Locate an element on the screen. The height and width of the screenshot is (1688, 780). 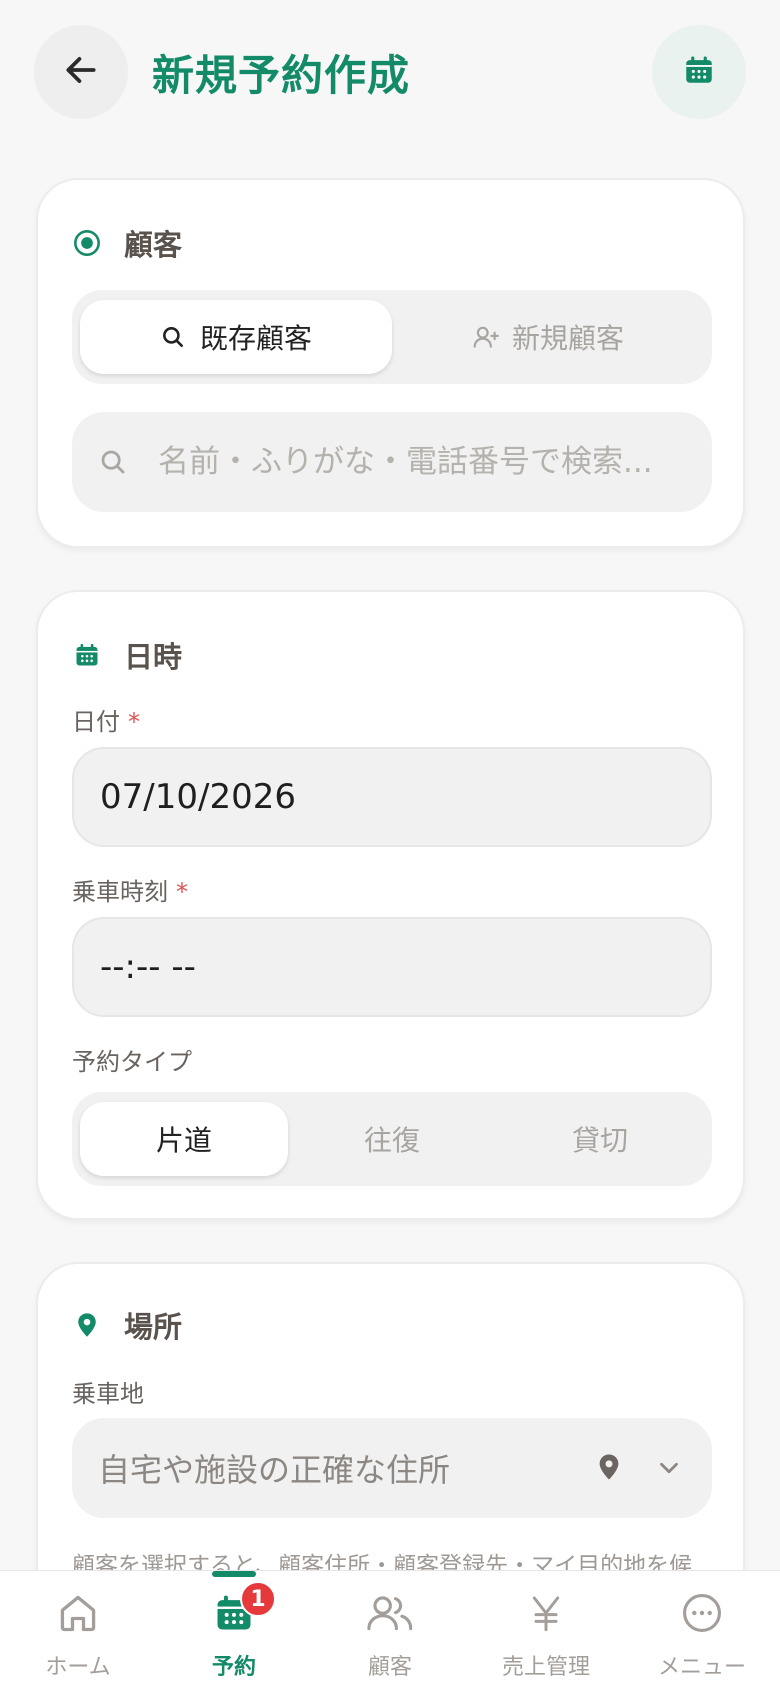
location-section-title: 場所 is located at coordinates (153, 1327).